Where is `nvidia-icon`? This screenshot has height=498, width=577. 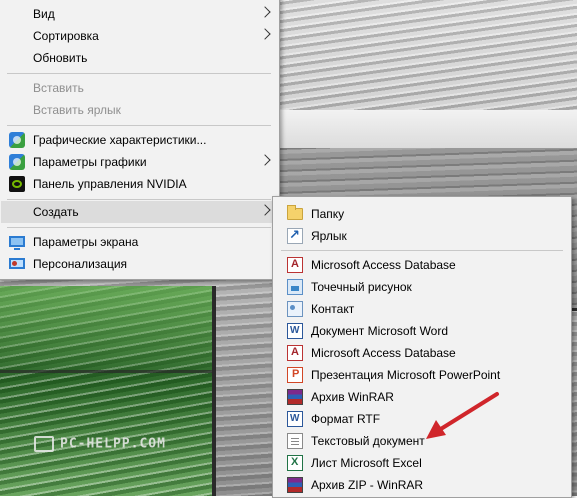
nvidia-icon is located at coordinates (17, 184).